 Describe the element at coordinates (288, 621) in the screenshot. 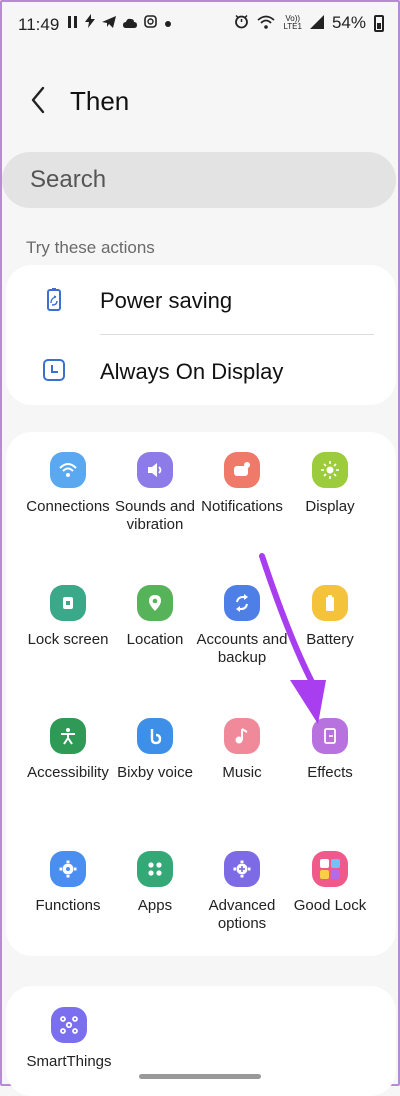

I see `arrow-shaft` at that location.